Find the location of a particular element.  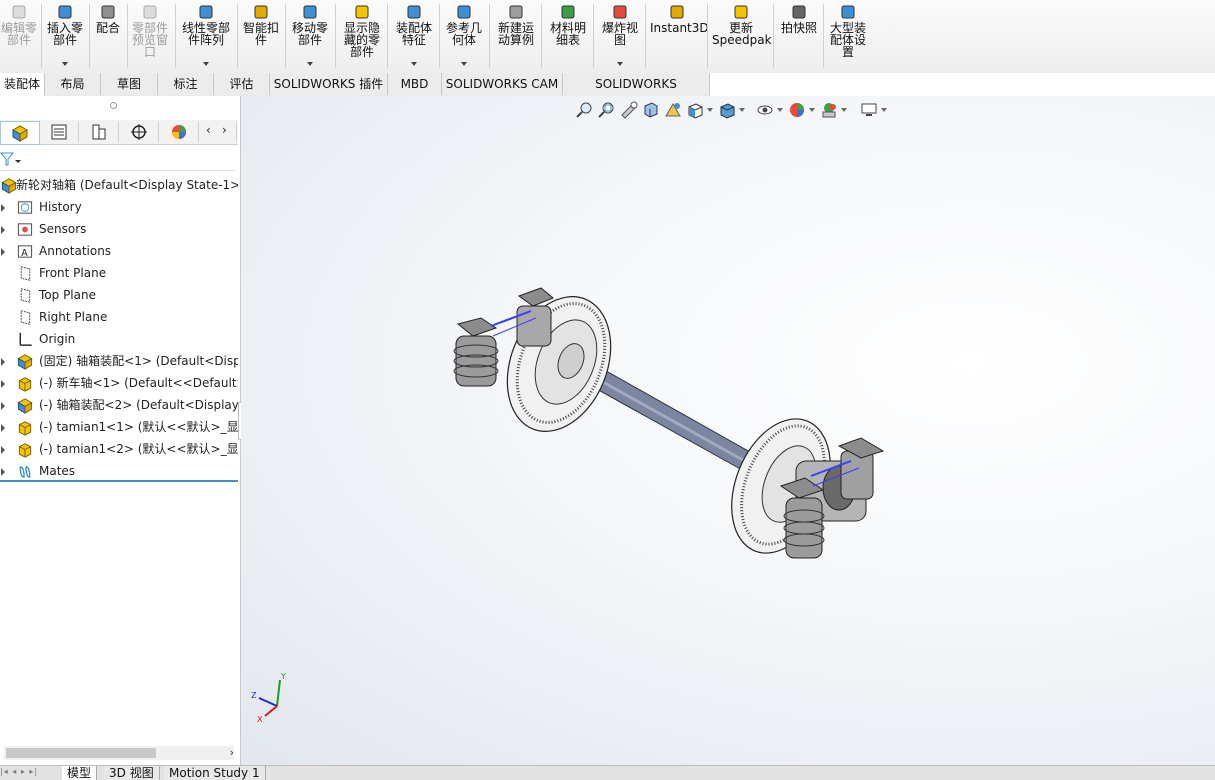

assembly-tree-icon is located at coordinates (20, 133).